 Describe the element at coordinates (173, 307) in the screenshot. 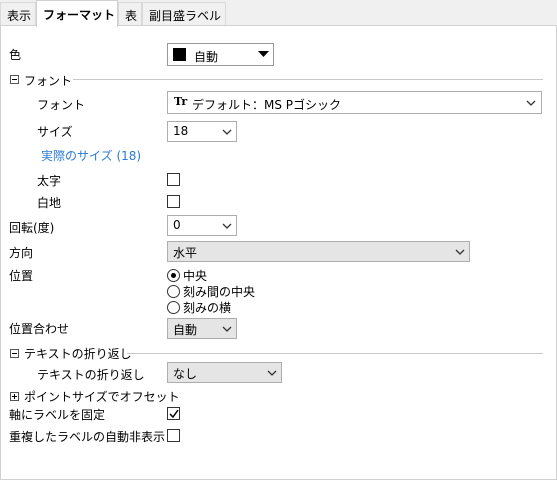

I see `position-radio-beside-tick` at that location.